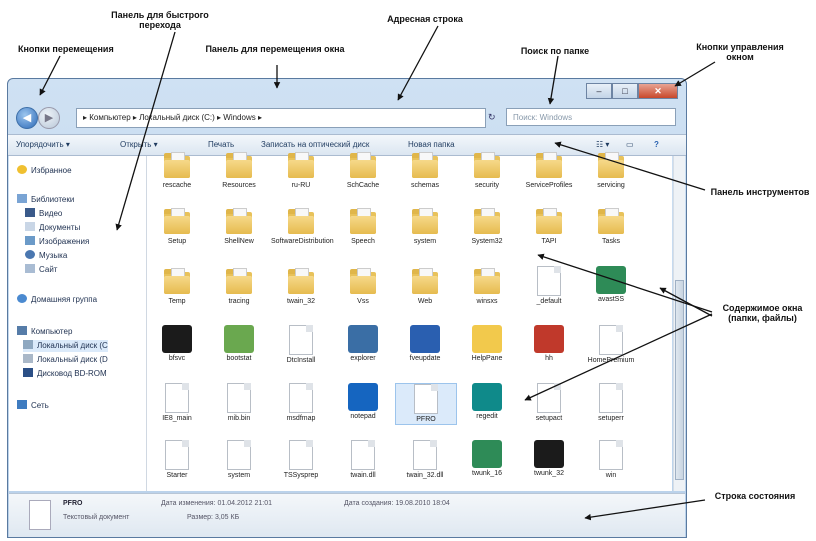  I want to click on sidebar-item-images: Изображения, so click(57, 242).